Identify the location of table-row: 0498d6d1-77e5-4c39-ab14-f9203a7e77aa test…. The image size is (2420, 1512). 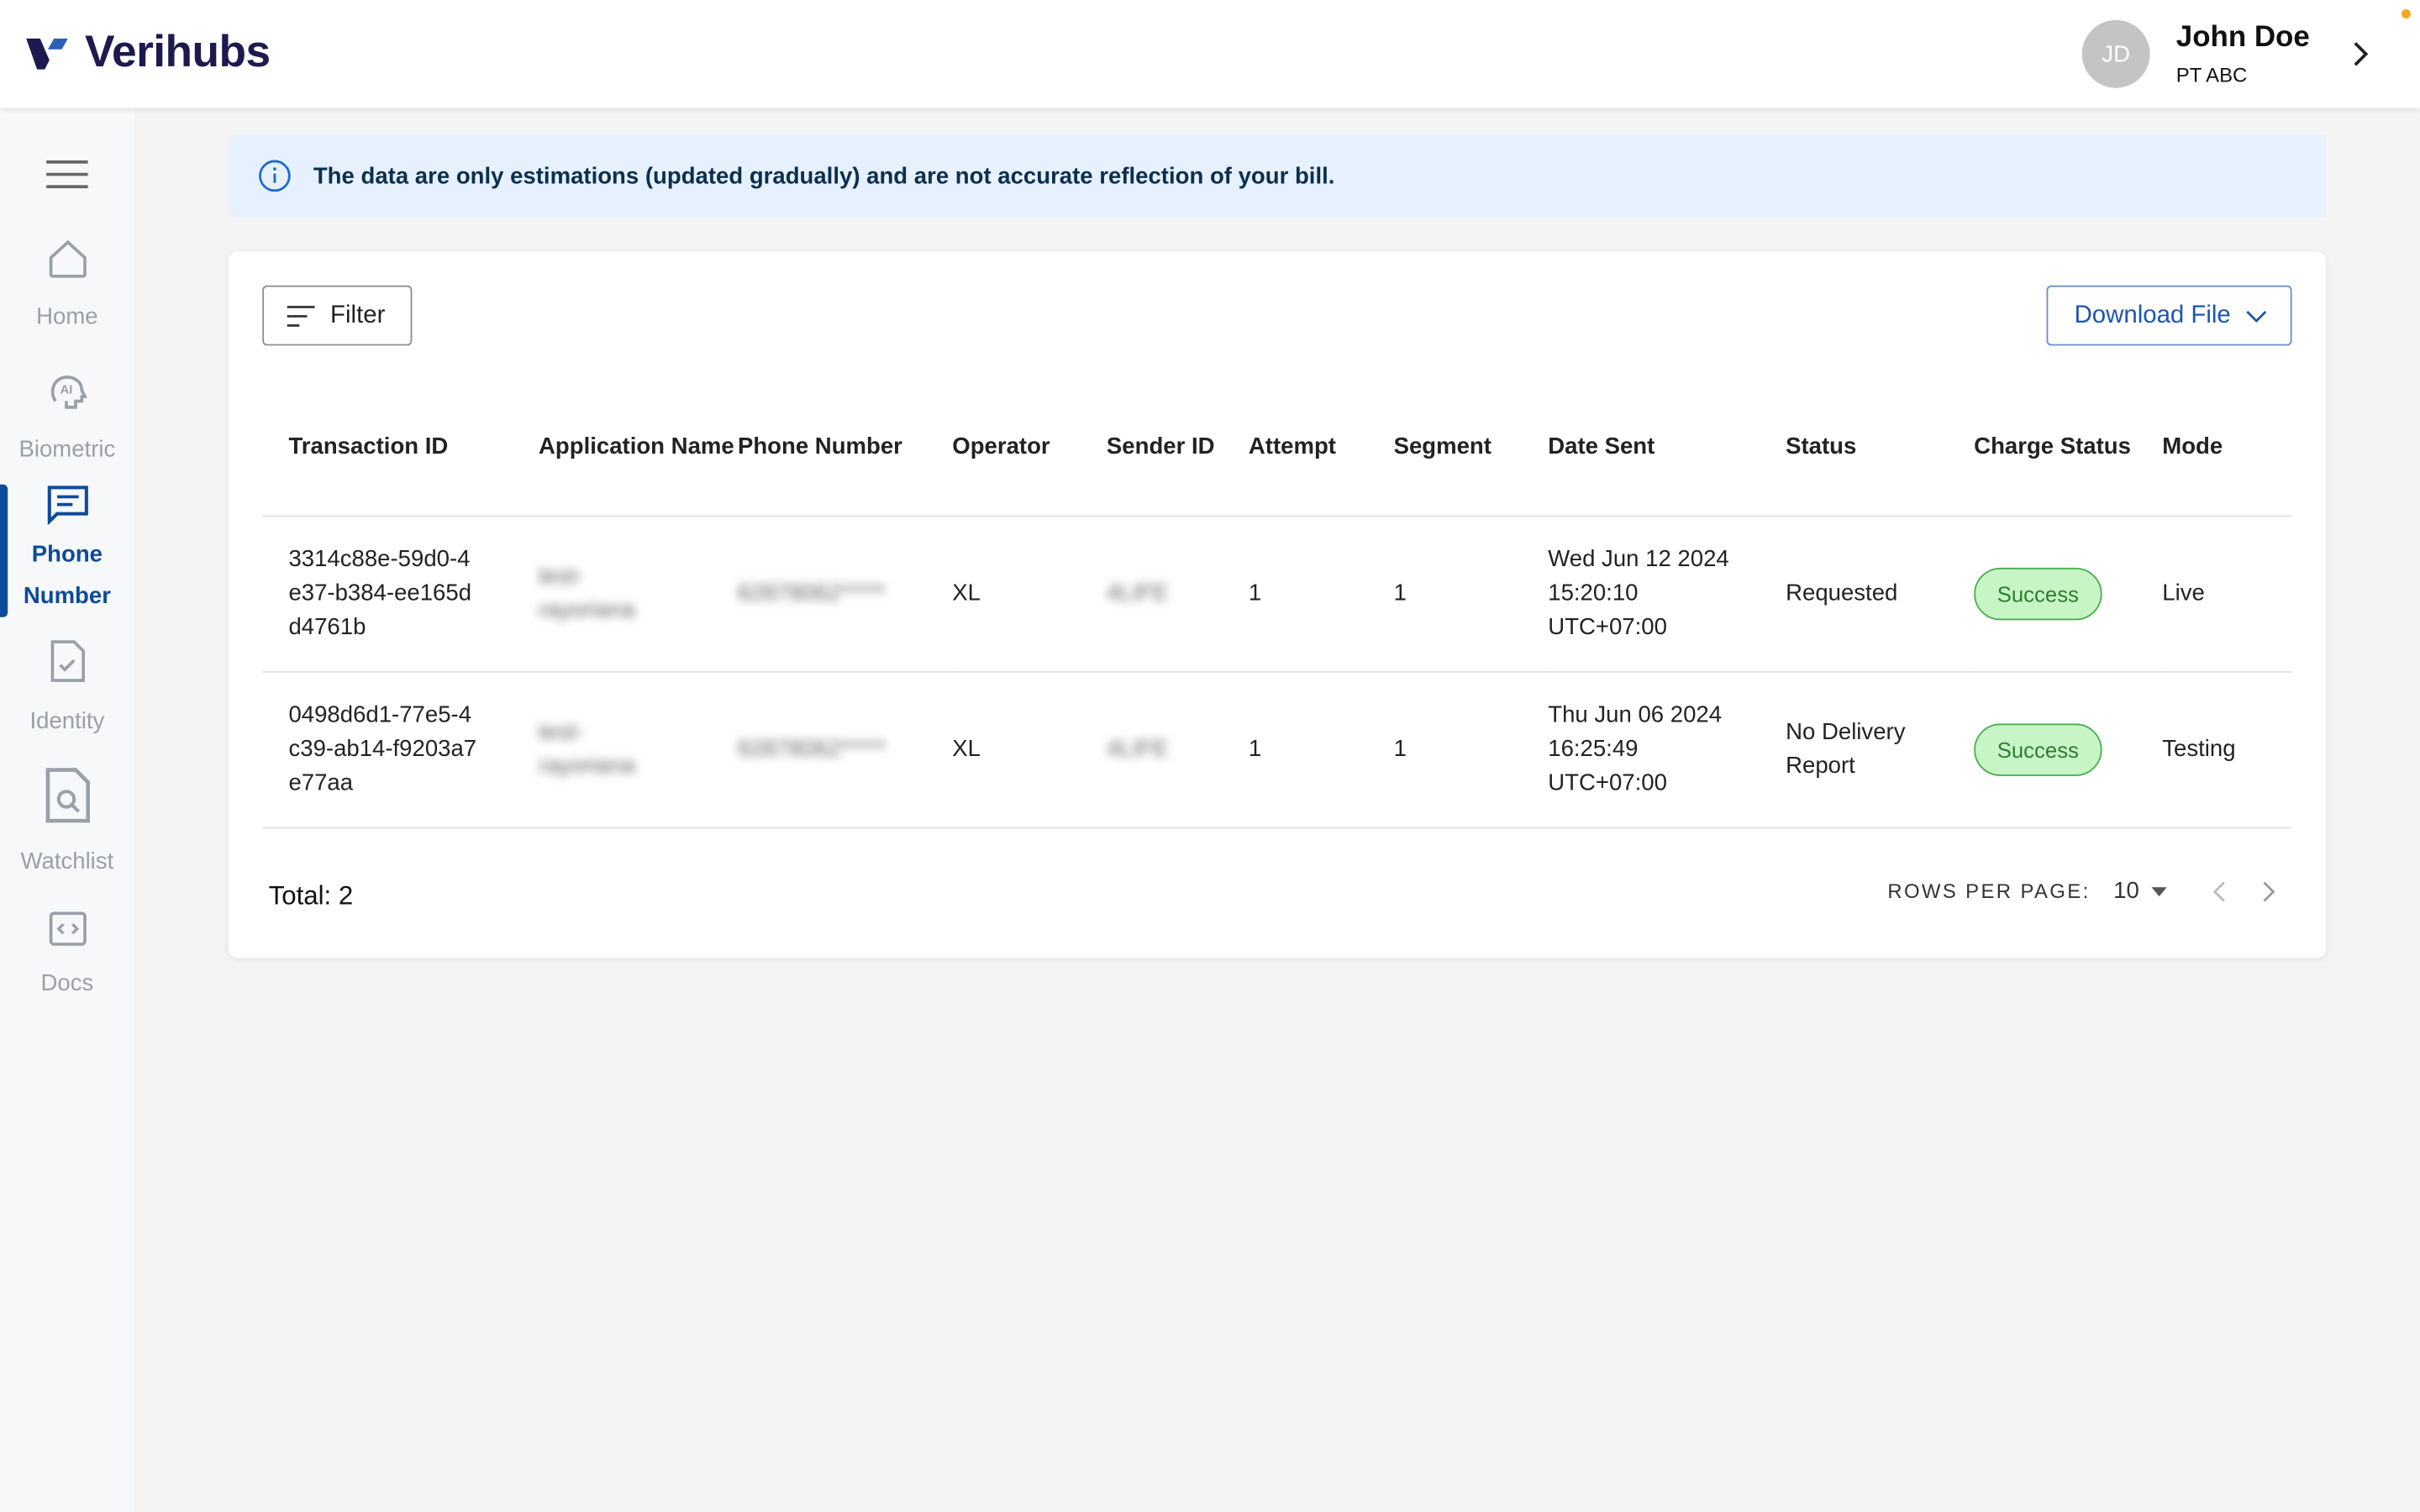
(1277, 749).